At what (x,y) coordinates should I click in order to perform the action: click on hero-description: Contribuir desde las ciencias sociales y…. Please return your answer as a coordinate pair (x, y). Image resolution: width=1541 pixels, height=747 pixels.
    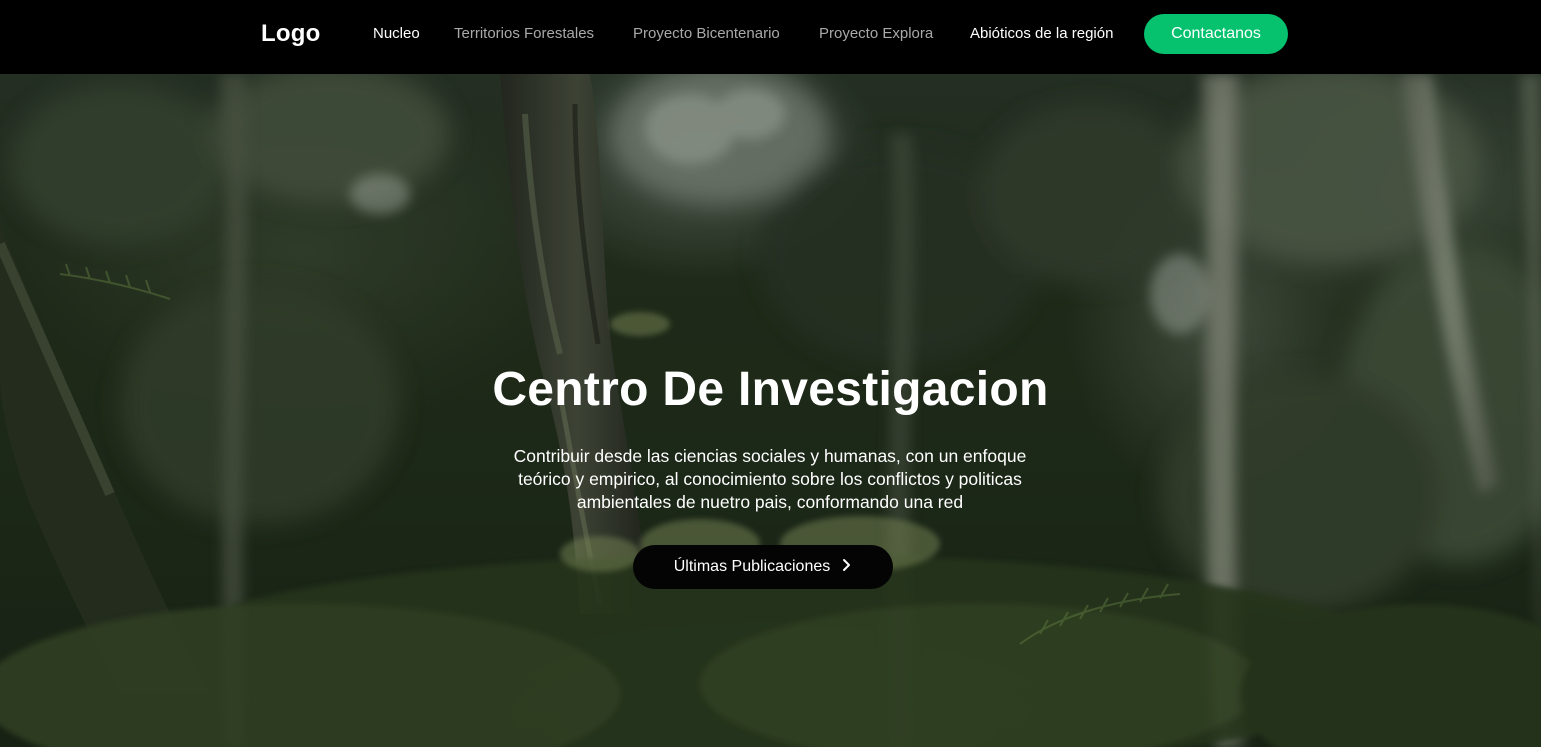
    Looking at the image, I should click on (770, 479).